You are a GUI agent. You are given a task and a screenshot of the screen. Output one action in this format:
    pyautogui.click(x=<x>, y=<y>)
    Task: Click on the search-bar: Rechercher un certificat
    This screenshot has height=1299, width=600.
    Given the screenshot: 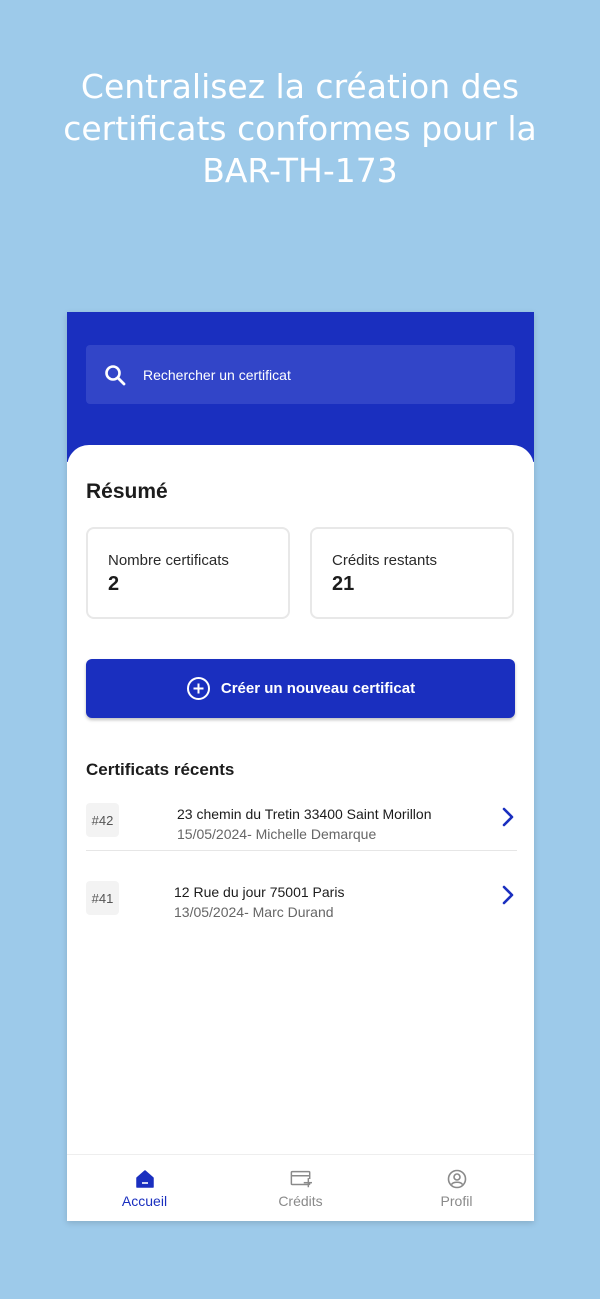 What is the action you would take?
    pyautogui.click(x=300, y=374)
    